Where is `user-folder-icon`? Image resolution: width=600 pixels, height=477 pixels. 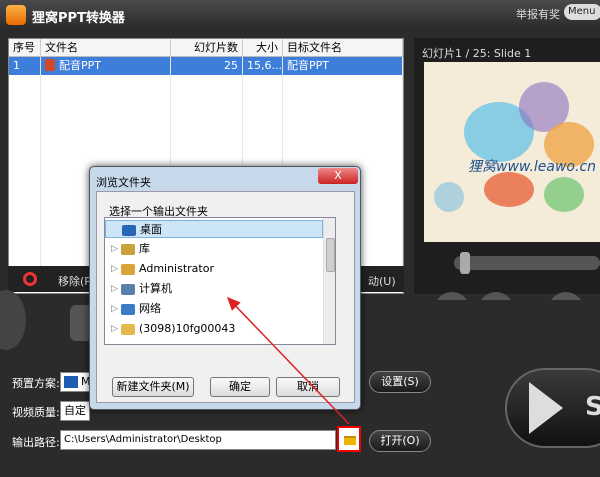
user-folder-icon is located at coordinates (128, 269).